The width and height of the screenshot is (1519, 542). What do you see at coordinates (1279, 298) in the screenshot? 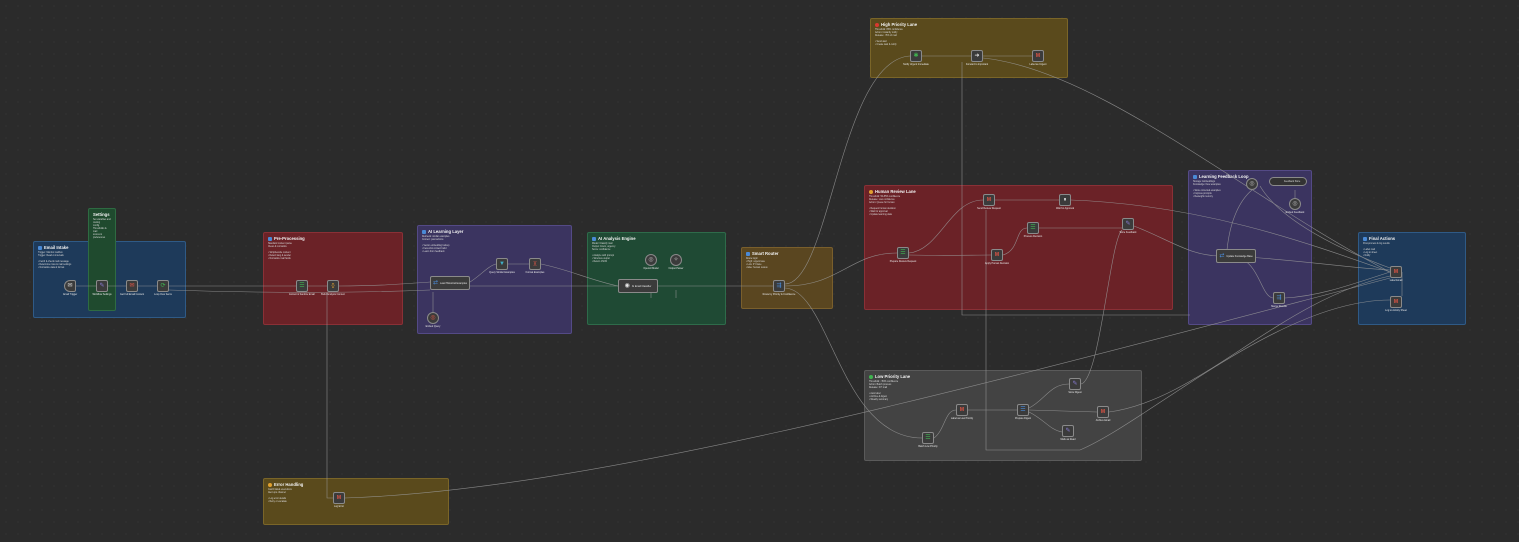
I see `merge-results-node: ⇶` at bounding box center [1279, 298].